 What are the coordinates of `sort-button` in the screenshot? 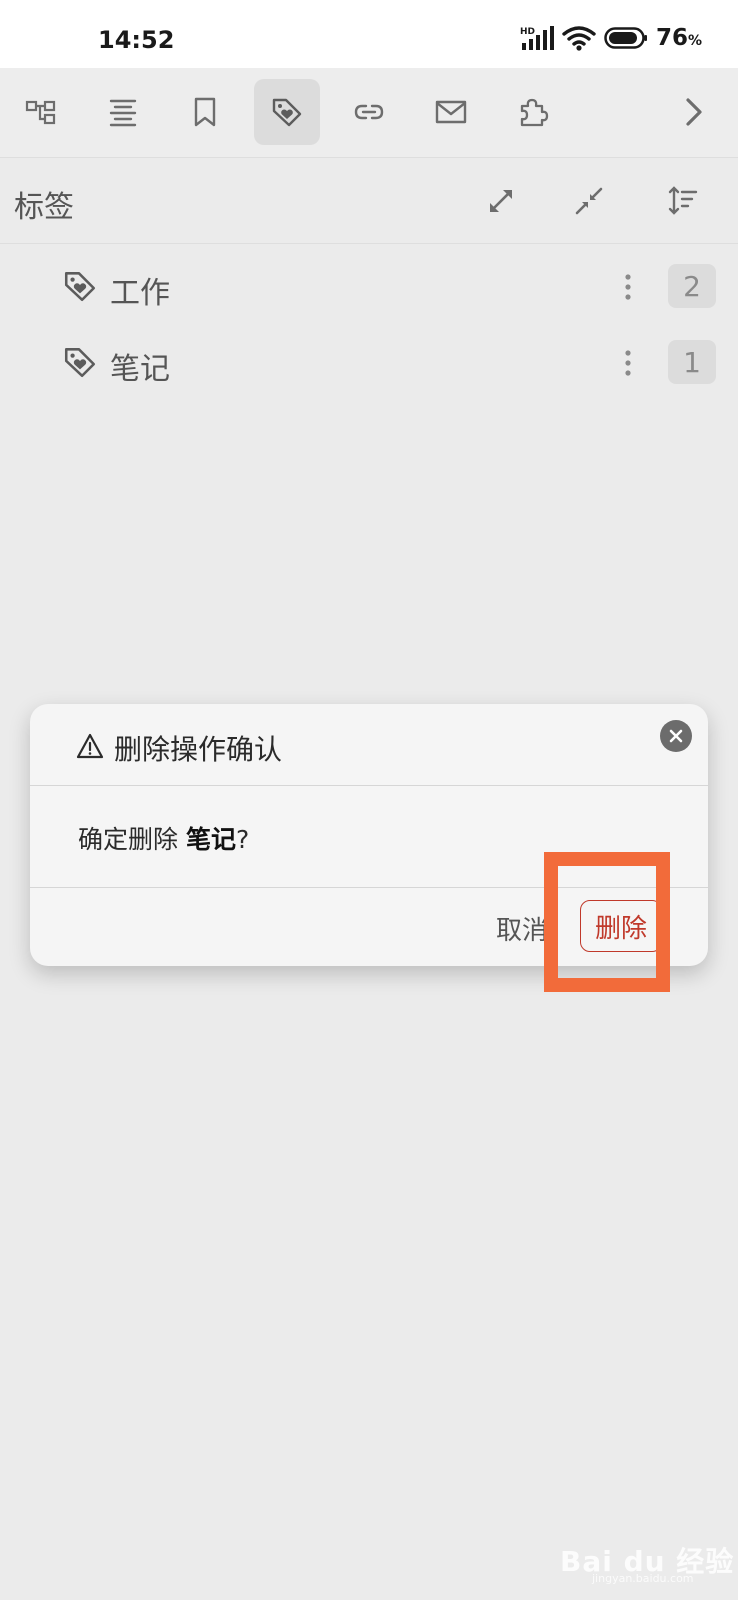 It's located at (683, 201).